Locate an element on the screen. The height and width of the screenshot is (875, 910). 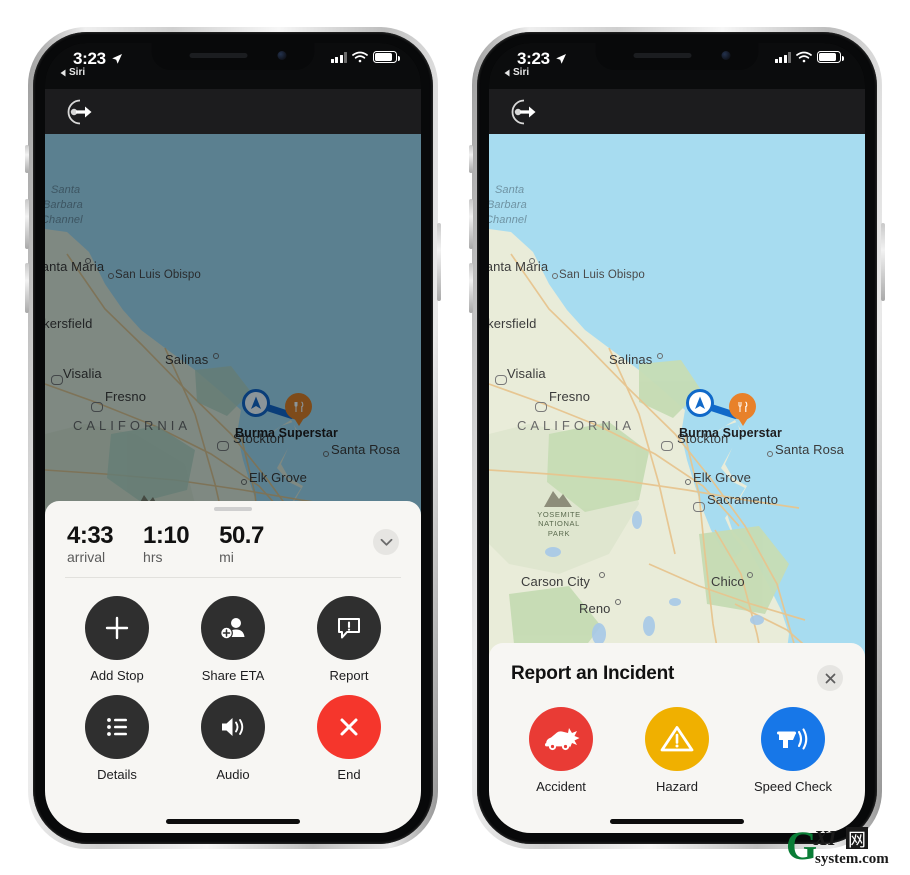
action-add-stop: Add Stop is located at coordinates (117, 639).